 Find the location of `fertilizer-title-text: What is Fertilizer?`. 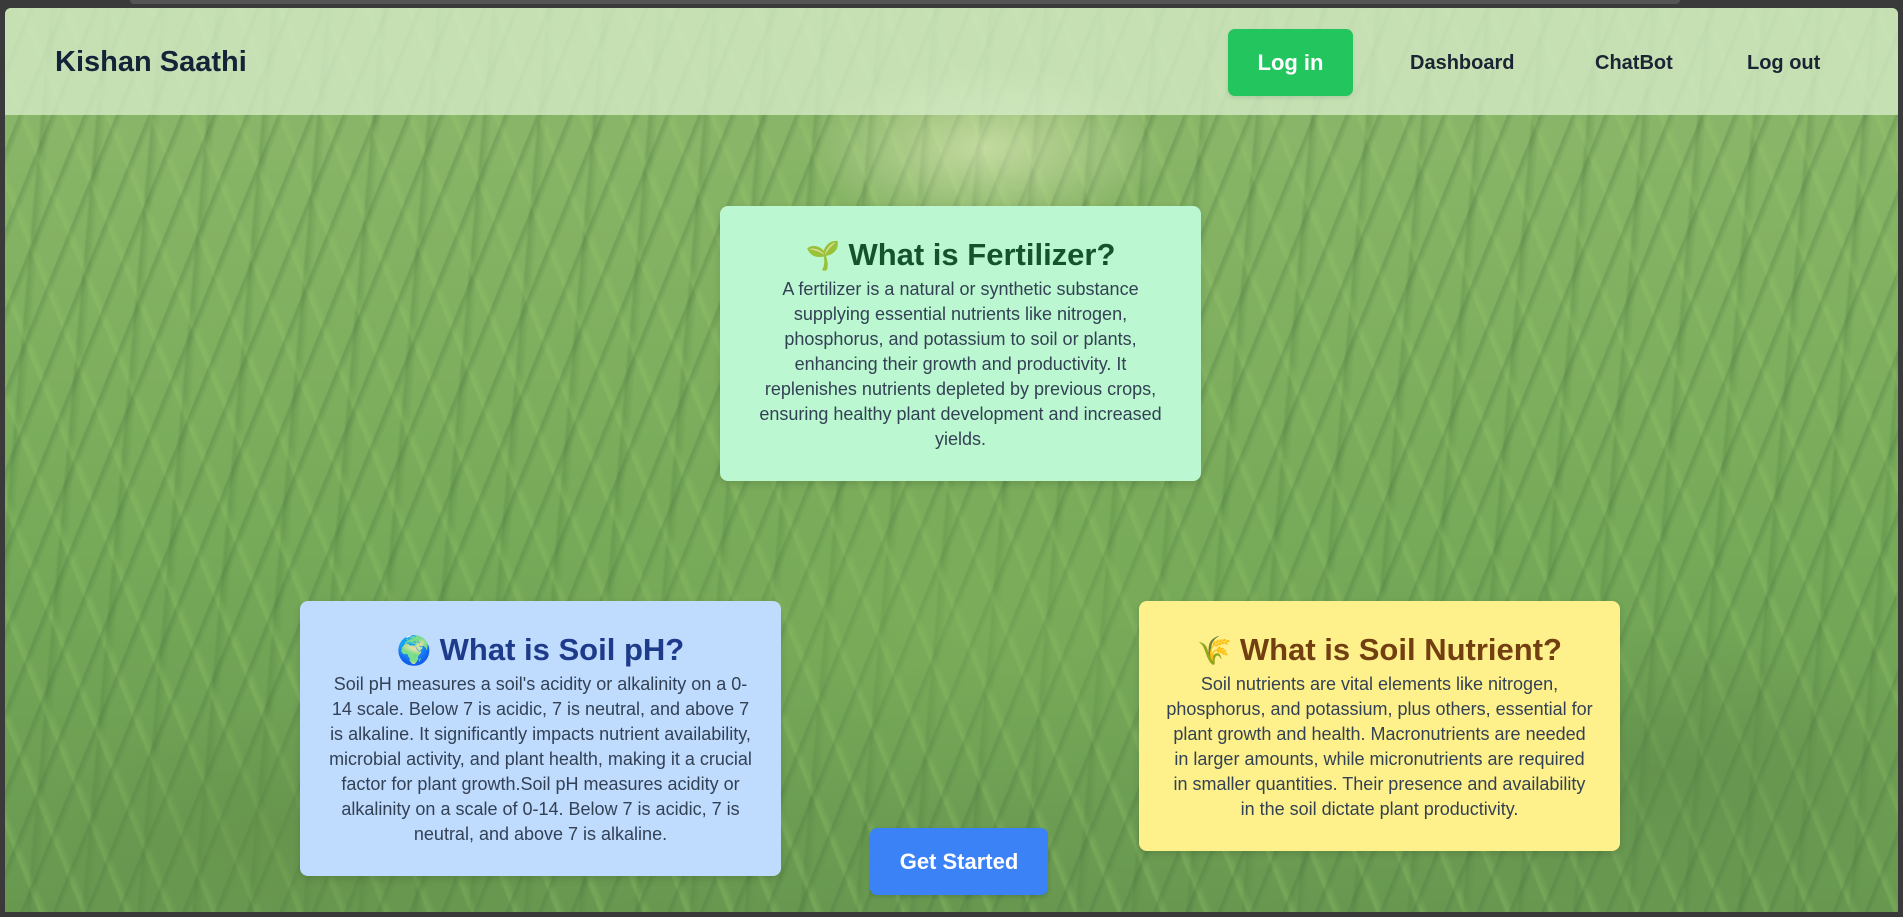

fertilizer-title-text: What is Fertilizer? is located at coordinates (982, 254).